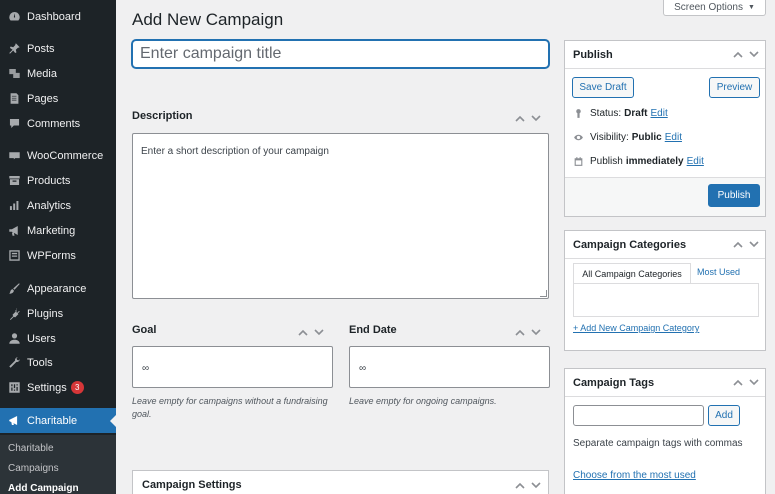 This screenshot has height=494, width=775. I want to click on menu-label: Pages, so click(43, 98).